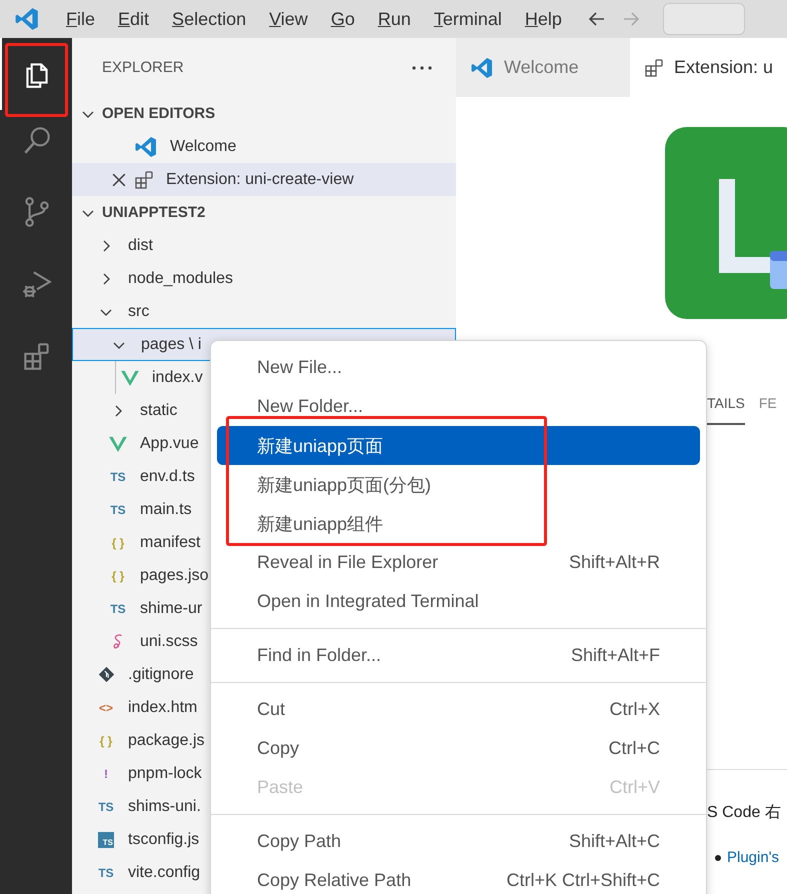 Image resolution: width=787 pixels, height=894 pixels. I want to click on description-text: S Code 右, so click(744, 813).